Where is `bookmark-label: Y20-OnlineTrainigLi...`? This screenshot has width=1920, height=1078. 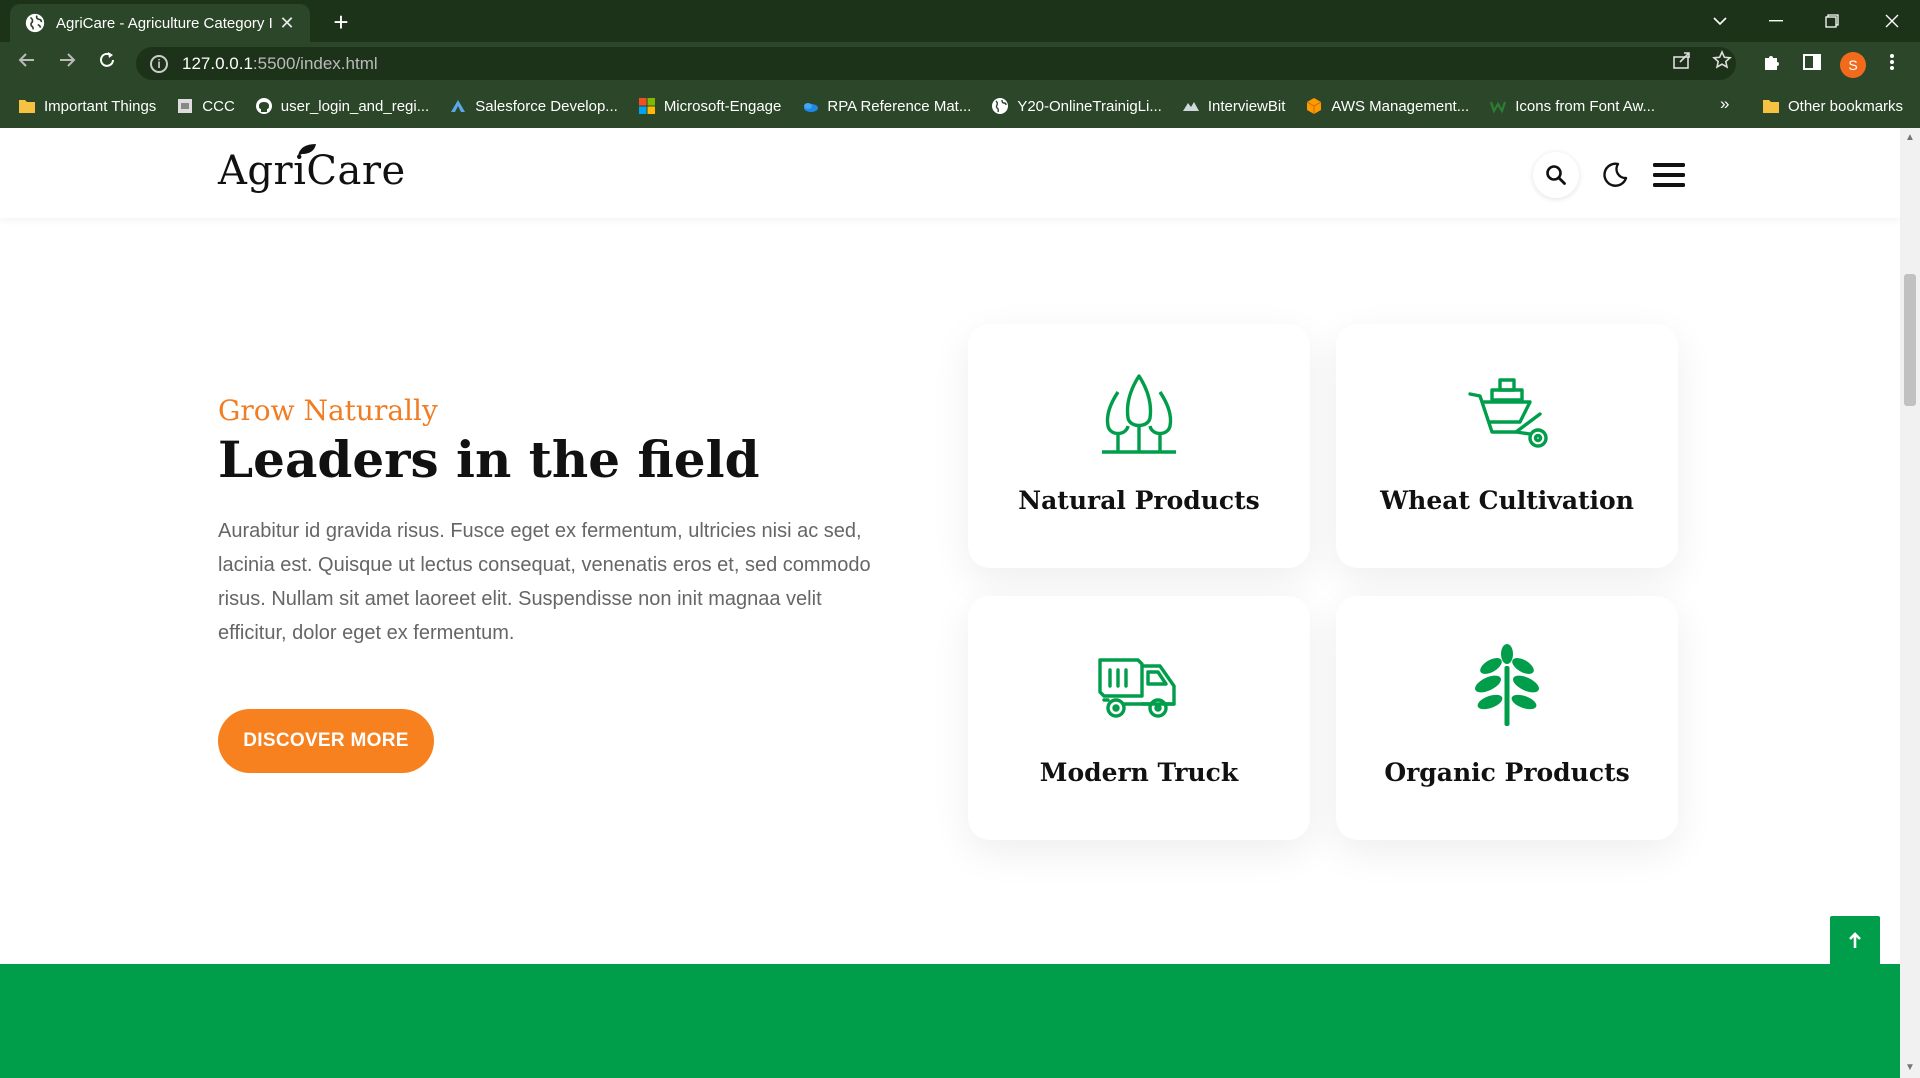
bookmark-label: Y20-OnlineTrainigLi... is located at coordinates (1089, 106).